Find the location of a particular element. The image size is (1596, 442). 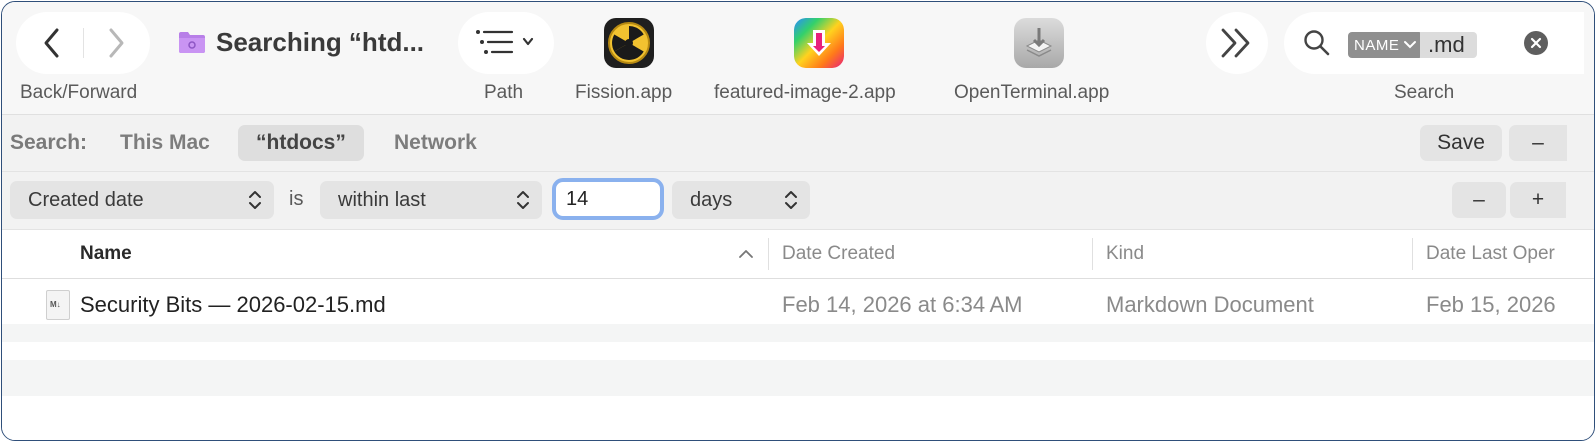

search-token-name: NAME is located at coordinates (1386, 45).